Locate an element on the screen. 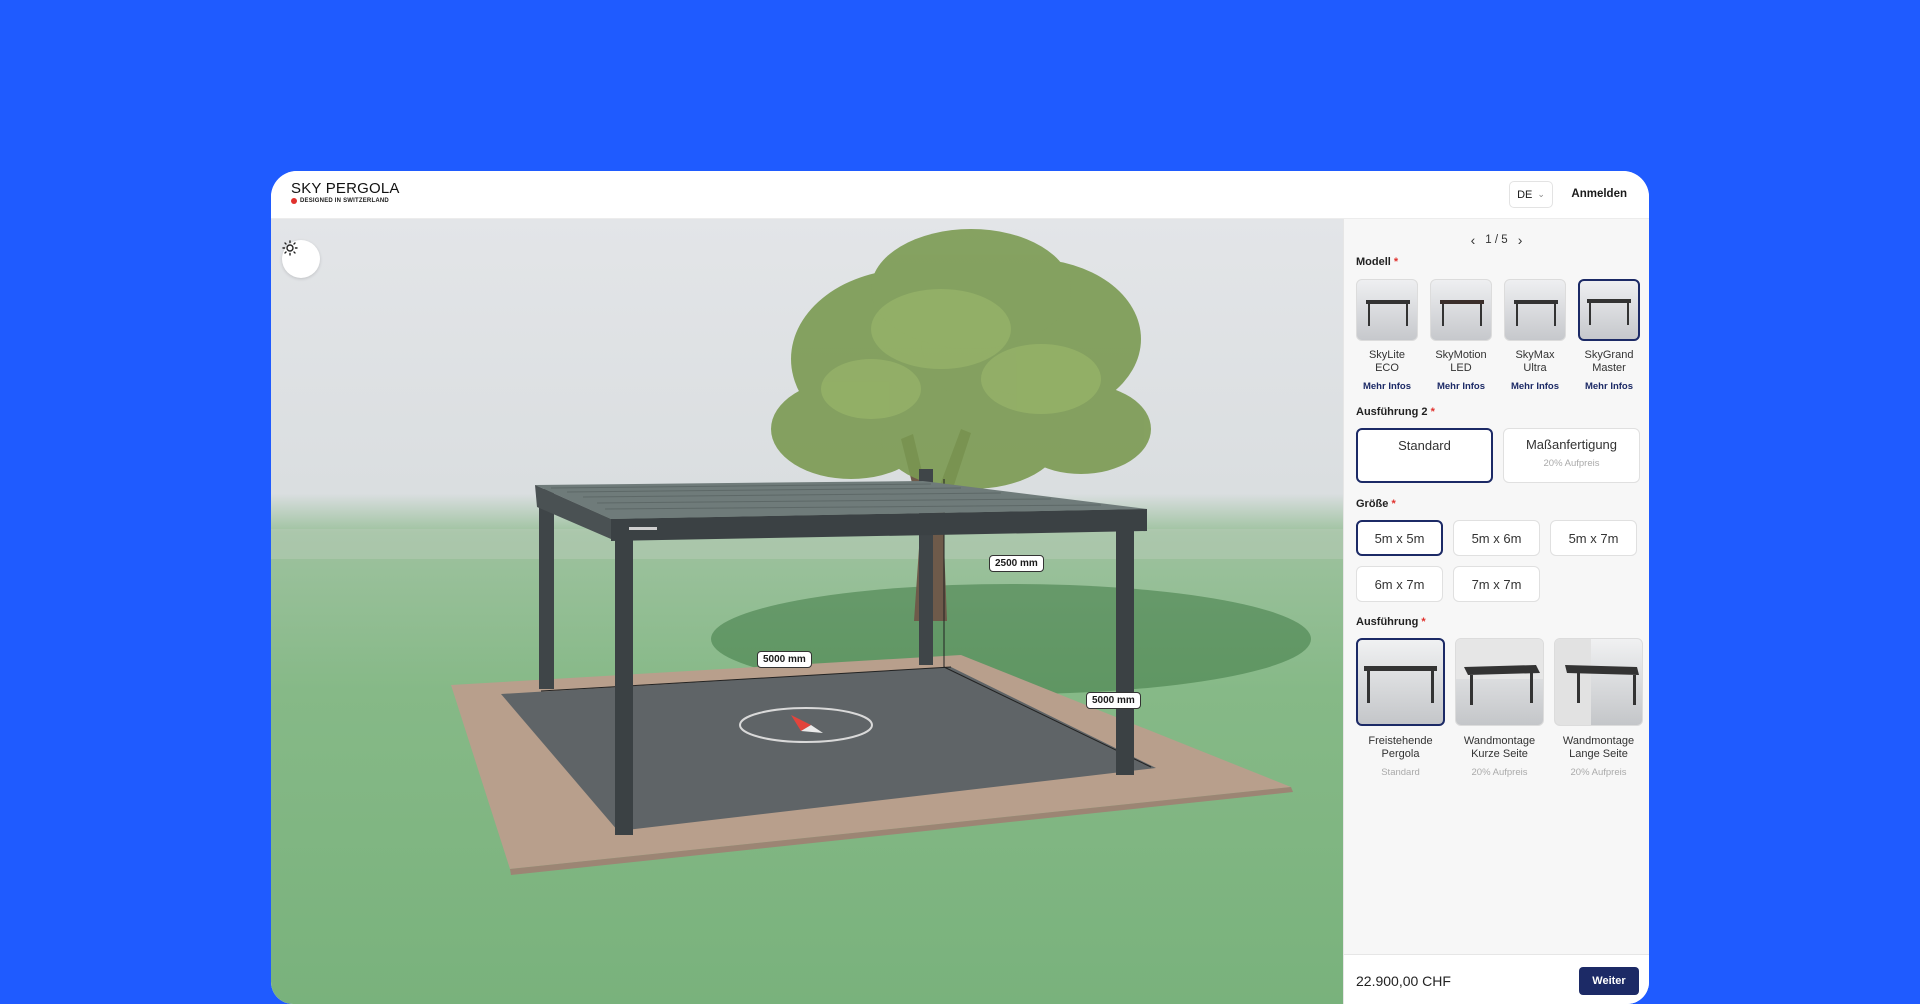  chevron-left-icon: ‹ is located at coordinates (1473, 240).